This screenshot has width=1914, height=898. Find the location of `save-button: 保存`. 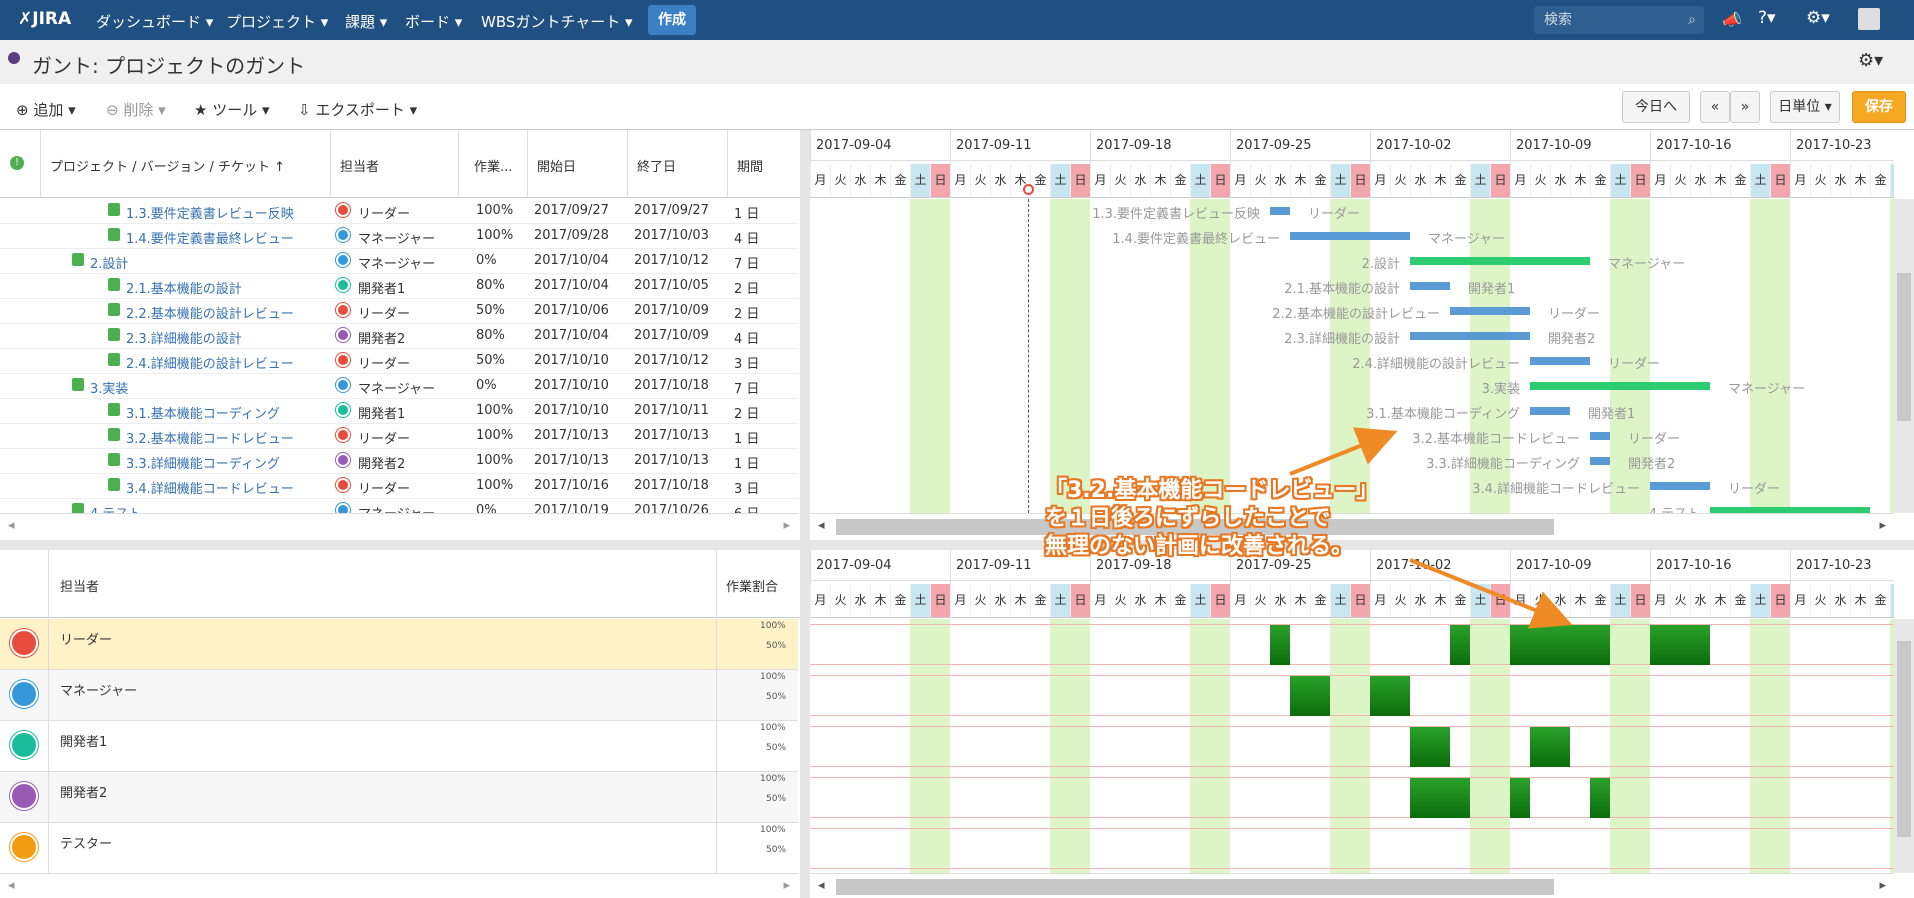

save-button: 保存 is located at coordinates (1879, 107).